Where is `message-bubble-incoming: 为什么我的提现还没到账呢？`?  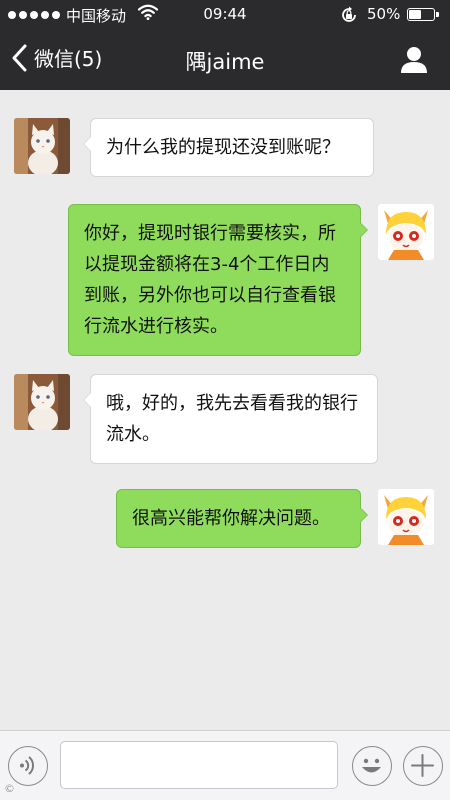 message-bubble-incoming: 为什么我的提现还没到账呢？ is located at coordinates (228, 147).